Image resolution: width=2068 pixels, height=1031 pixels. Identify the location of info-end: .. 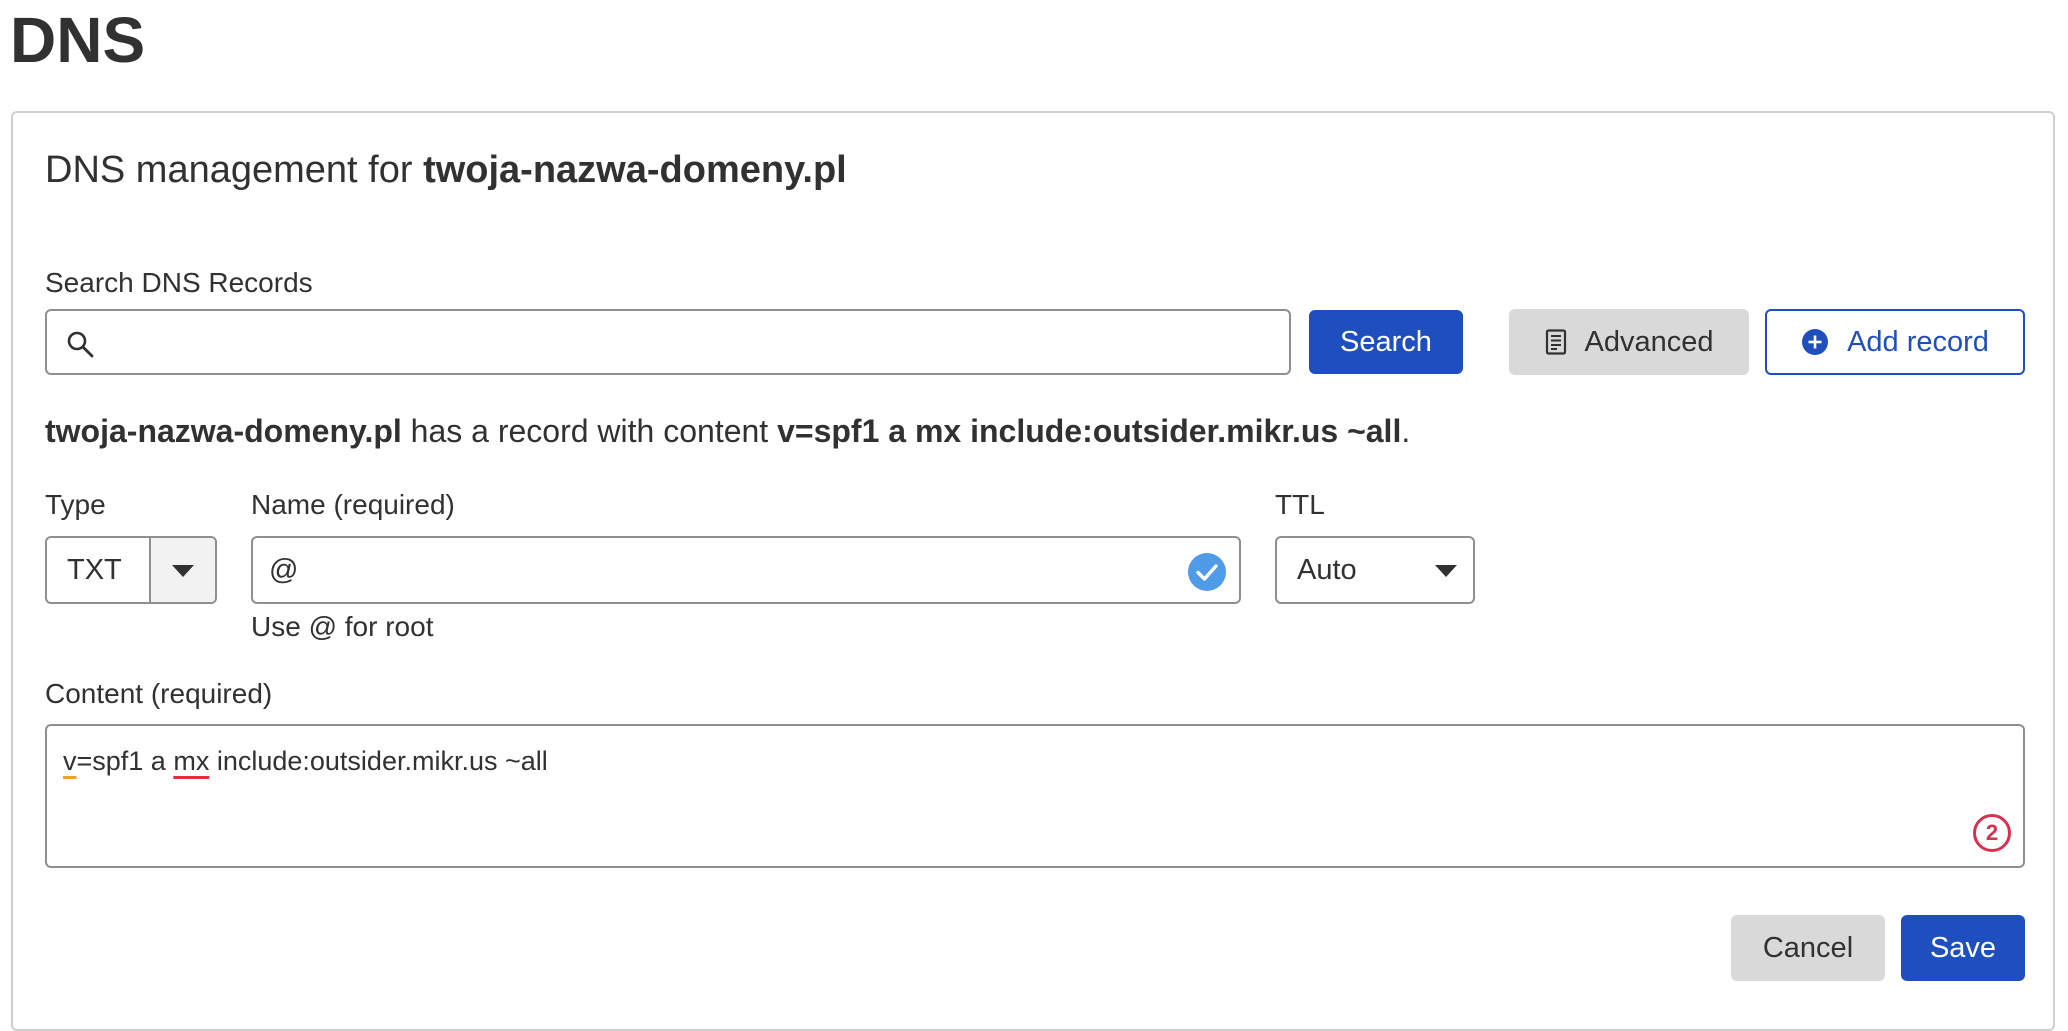
(1406, 431).